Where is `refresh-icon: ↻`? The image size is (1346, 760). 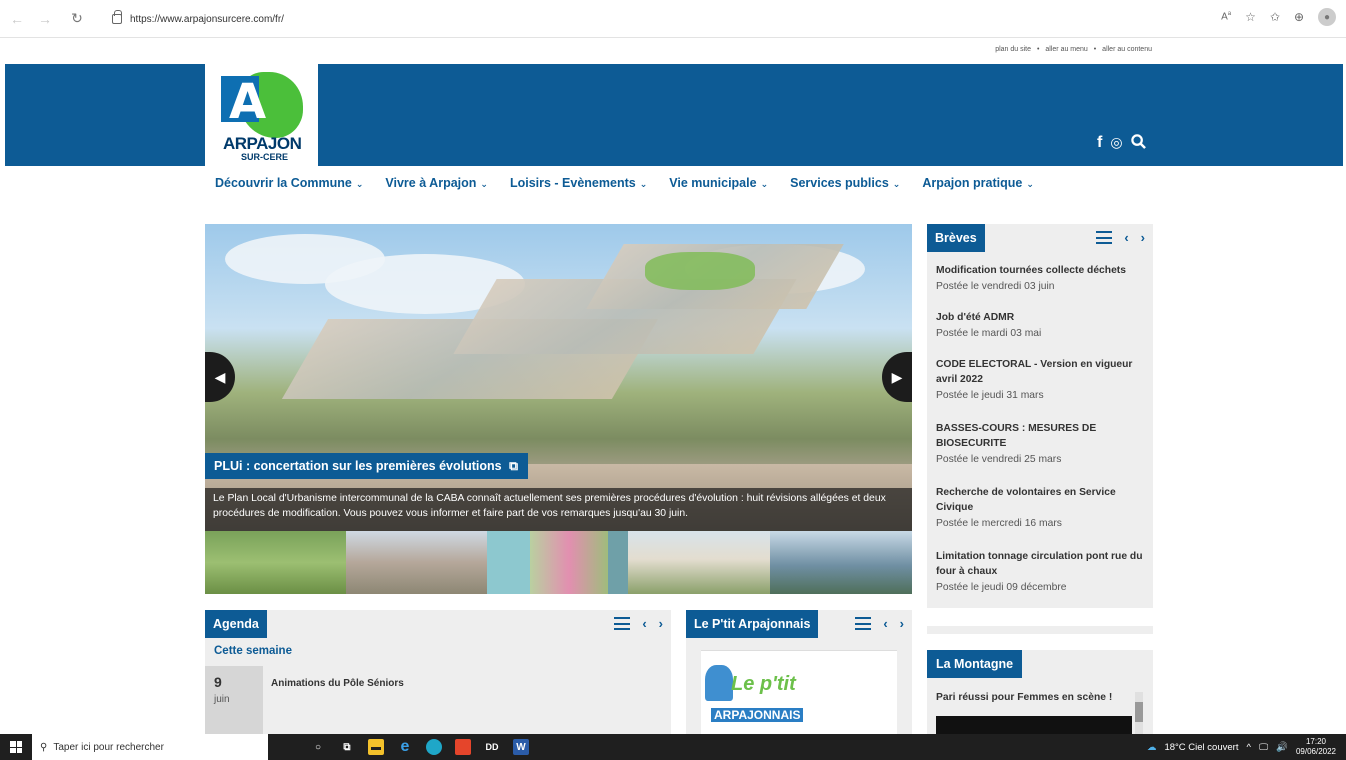
refresh-icon: ↻ is located at coordinates (77, 19).